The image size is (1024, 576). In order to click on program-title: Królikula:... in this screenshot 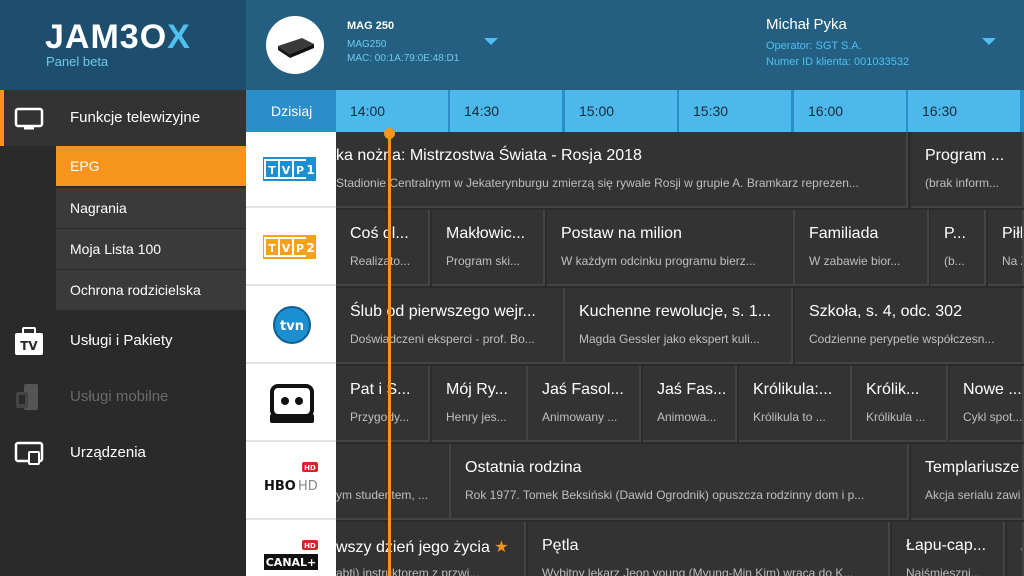, I will do `click(793, 389)`.